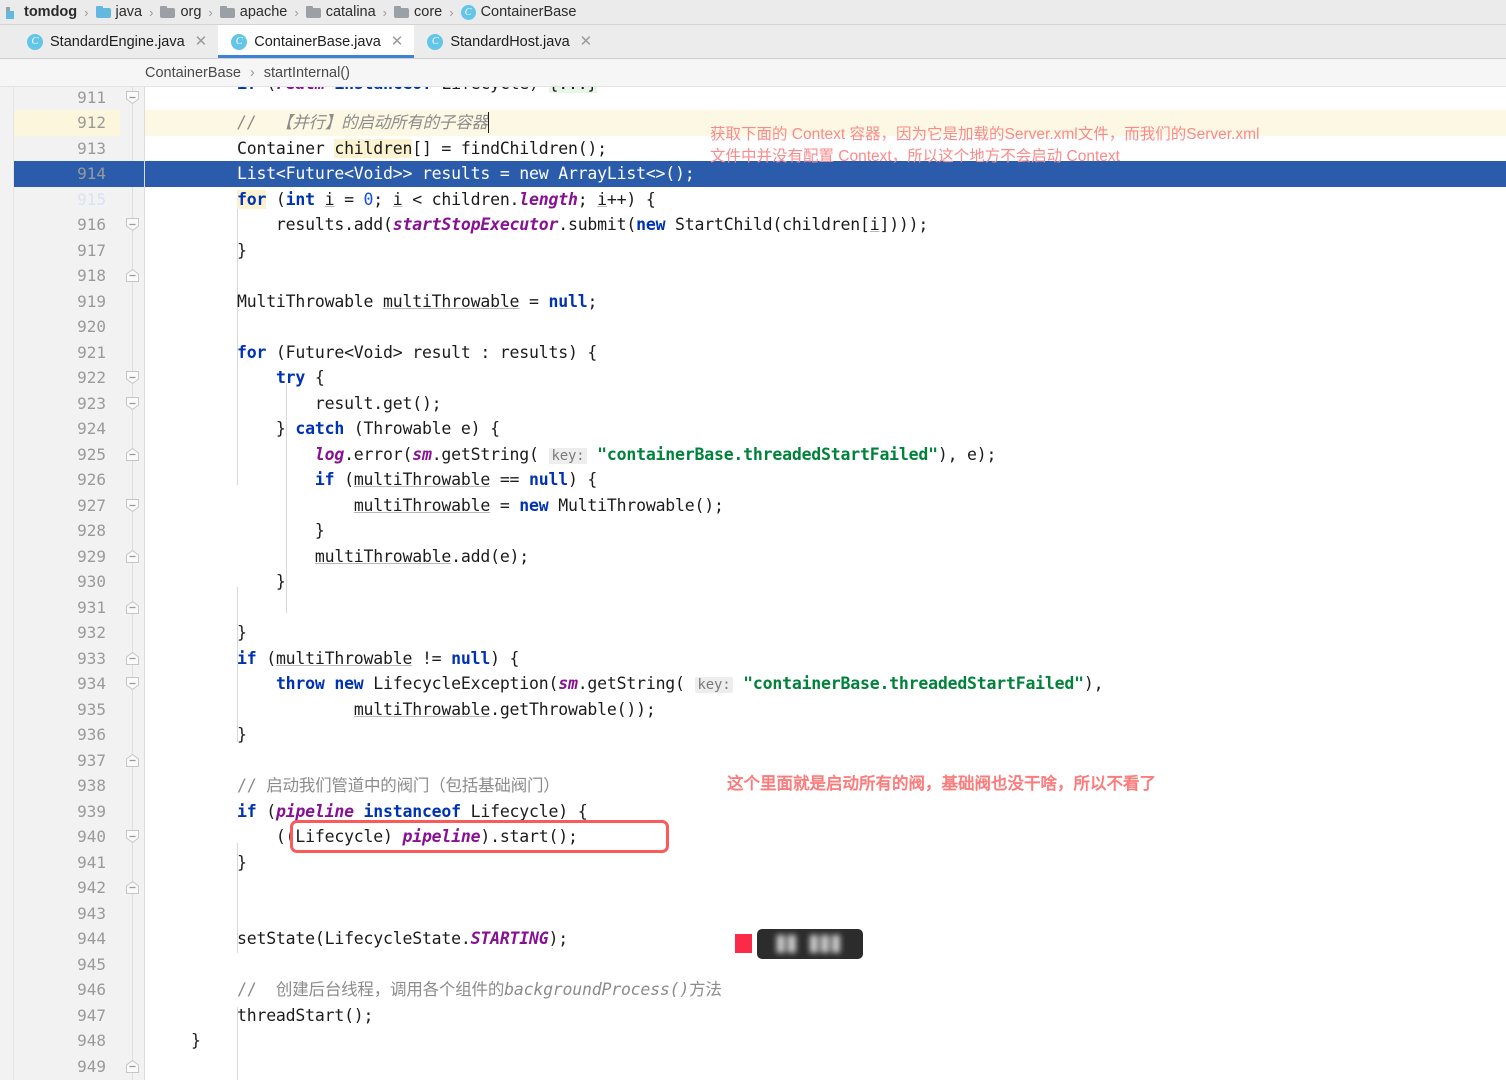 The width and height of the screenshot is (1506, 1080). I want to click on breadcrumb-label: tomdog, so click(51, 12).